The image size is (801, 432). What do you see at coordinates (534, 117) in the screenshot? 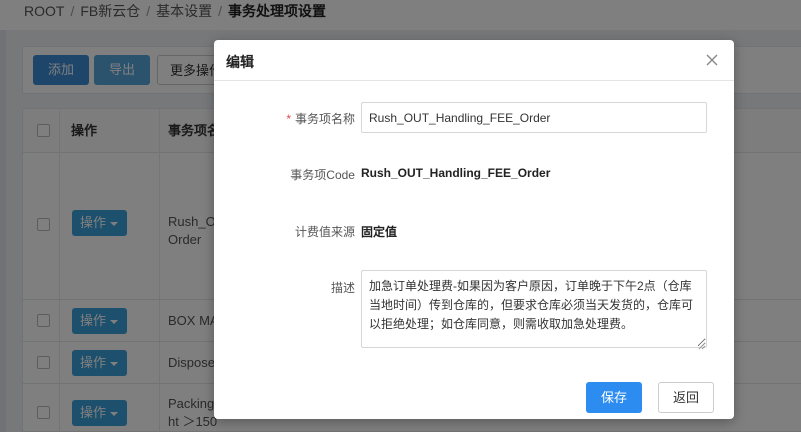
I see `name-input` at bounding box center [534, 117].